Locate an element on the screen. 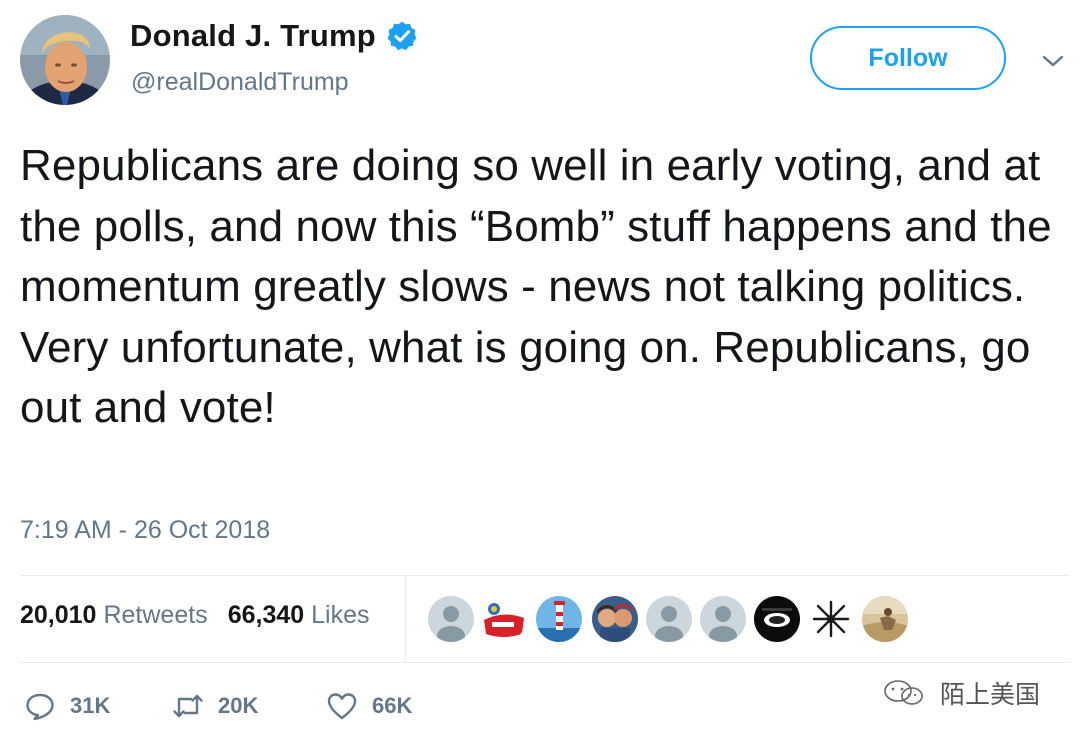 The width and height of the screenshot is (1080, 737). tweet-timestamp: 7:19 AM - 26 Oct 2018 is located at coordinates (145, 530).